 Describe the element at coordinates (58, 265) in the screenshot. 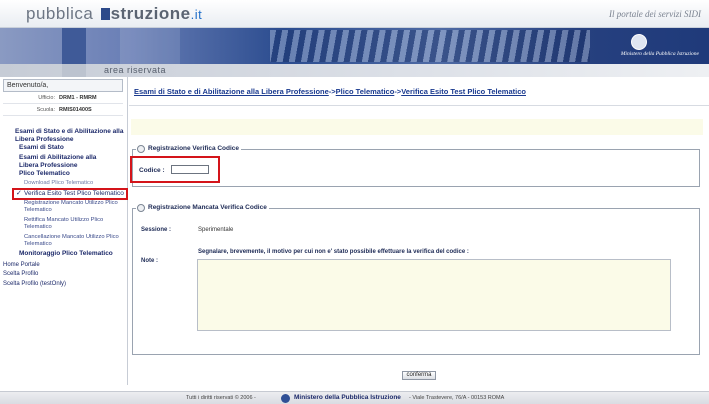

I see `sidebar-item-home-portale: Home Portale` at that location.